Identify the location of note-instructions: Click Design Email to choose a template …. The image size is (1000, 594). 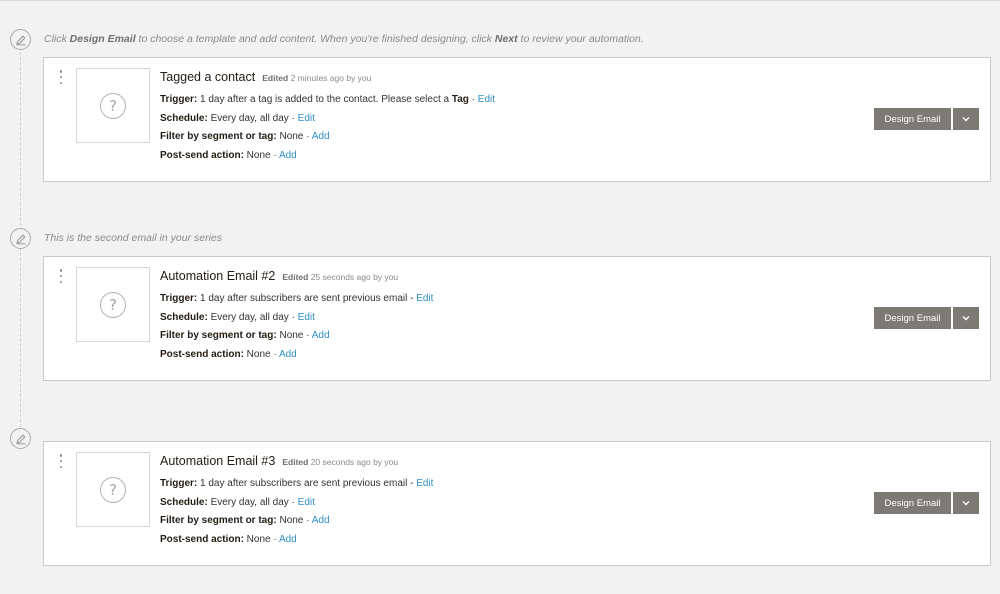
(344, 39).